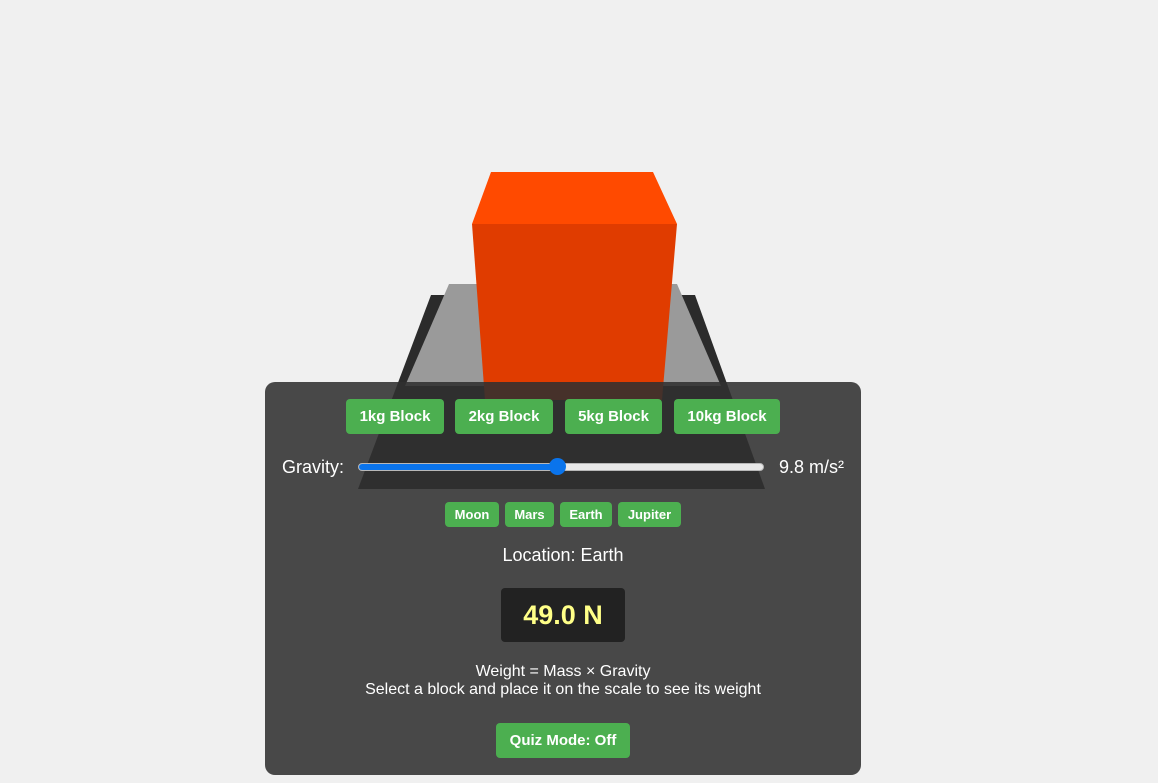 This screenshot has width=1158, height=783. What do you see at coordinates (458, 467) in the screenshot?
I see `gravity-slider-fill` at bounding box center [458, 467].